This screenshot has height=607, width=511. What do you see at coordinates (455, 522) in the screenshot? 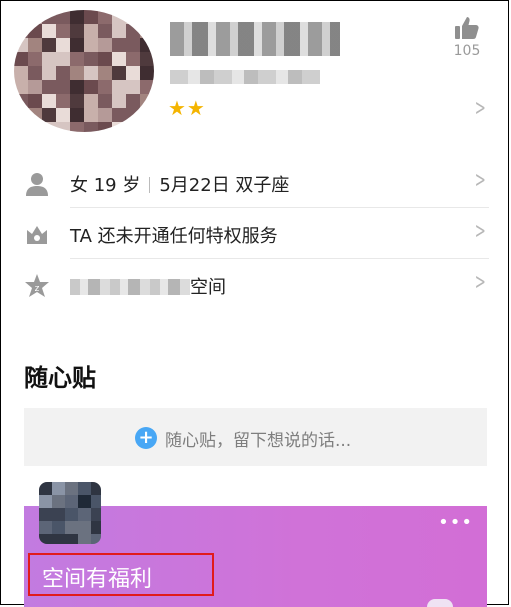
I see `more-options-icon: •••` at bounding box center [455, 522].